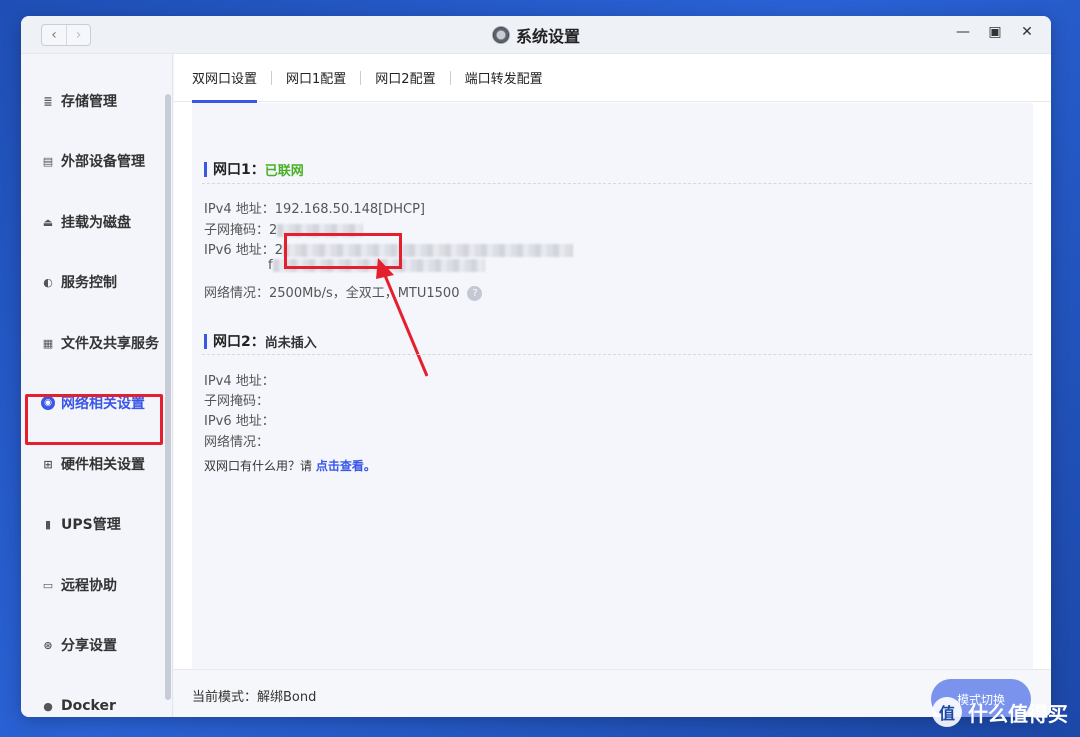 This screenshot has height=737, width=1080. I want to click on port1-ipv4-row: IPv4 地址：192.168.50.148[DHCP], so click(314, 207).